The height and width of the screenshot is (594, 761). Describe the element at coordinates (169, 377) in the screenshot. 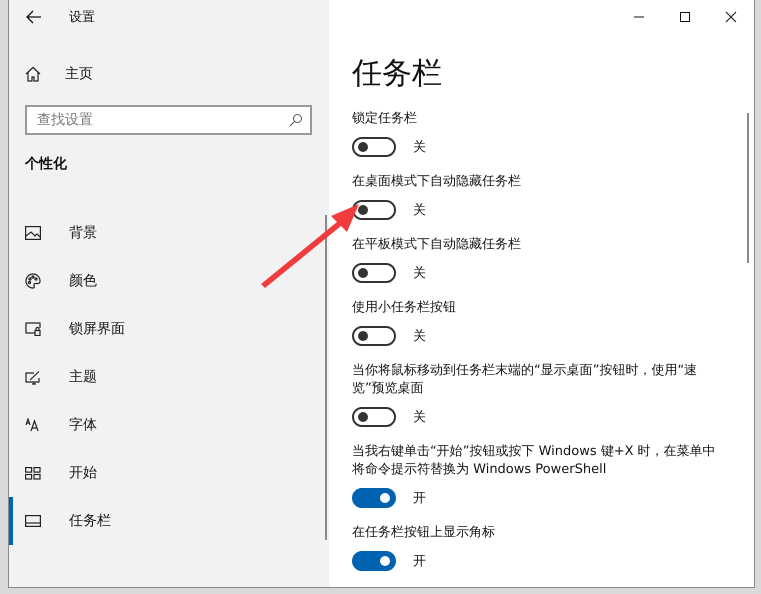

I see `nav-item: 主题` at that location.